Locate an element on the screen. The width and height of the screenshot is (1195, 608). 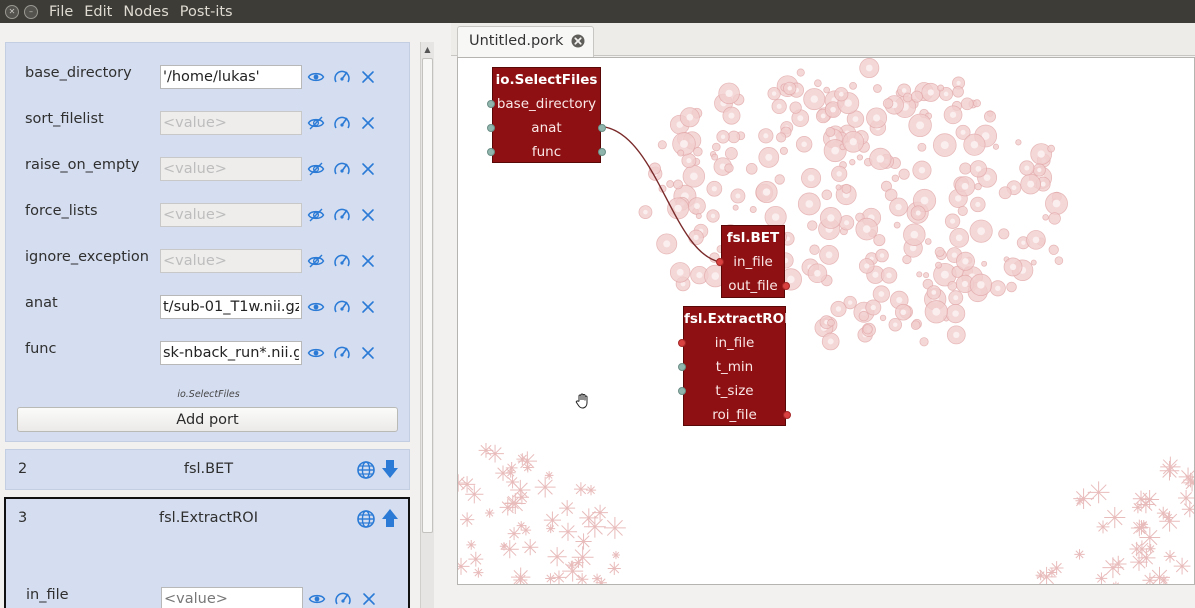
property-row-anat: anat is located at coordinates (208, 310).